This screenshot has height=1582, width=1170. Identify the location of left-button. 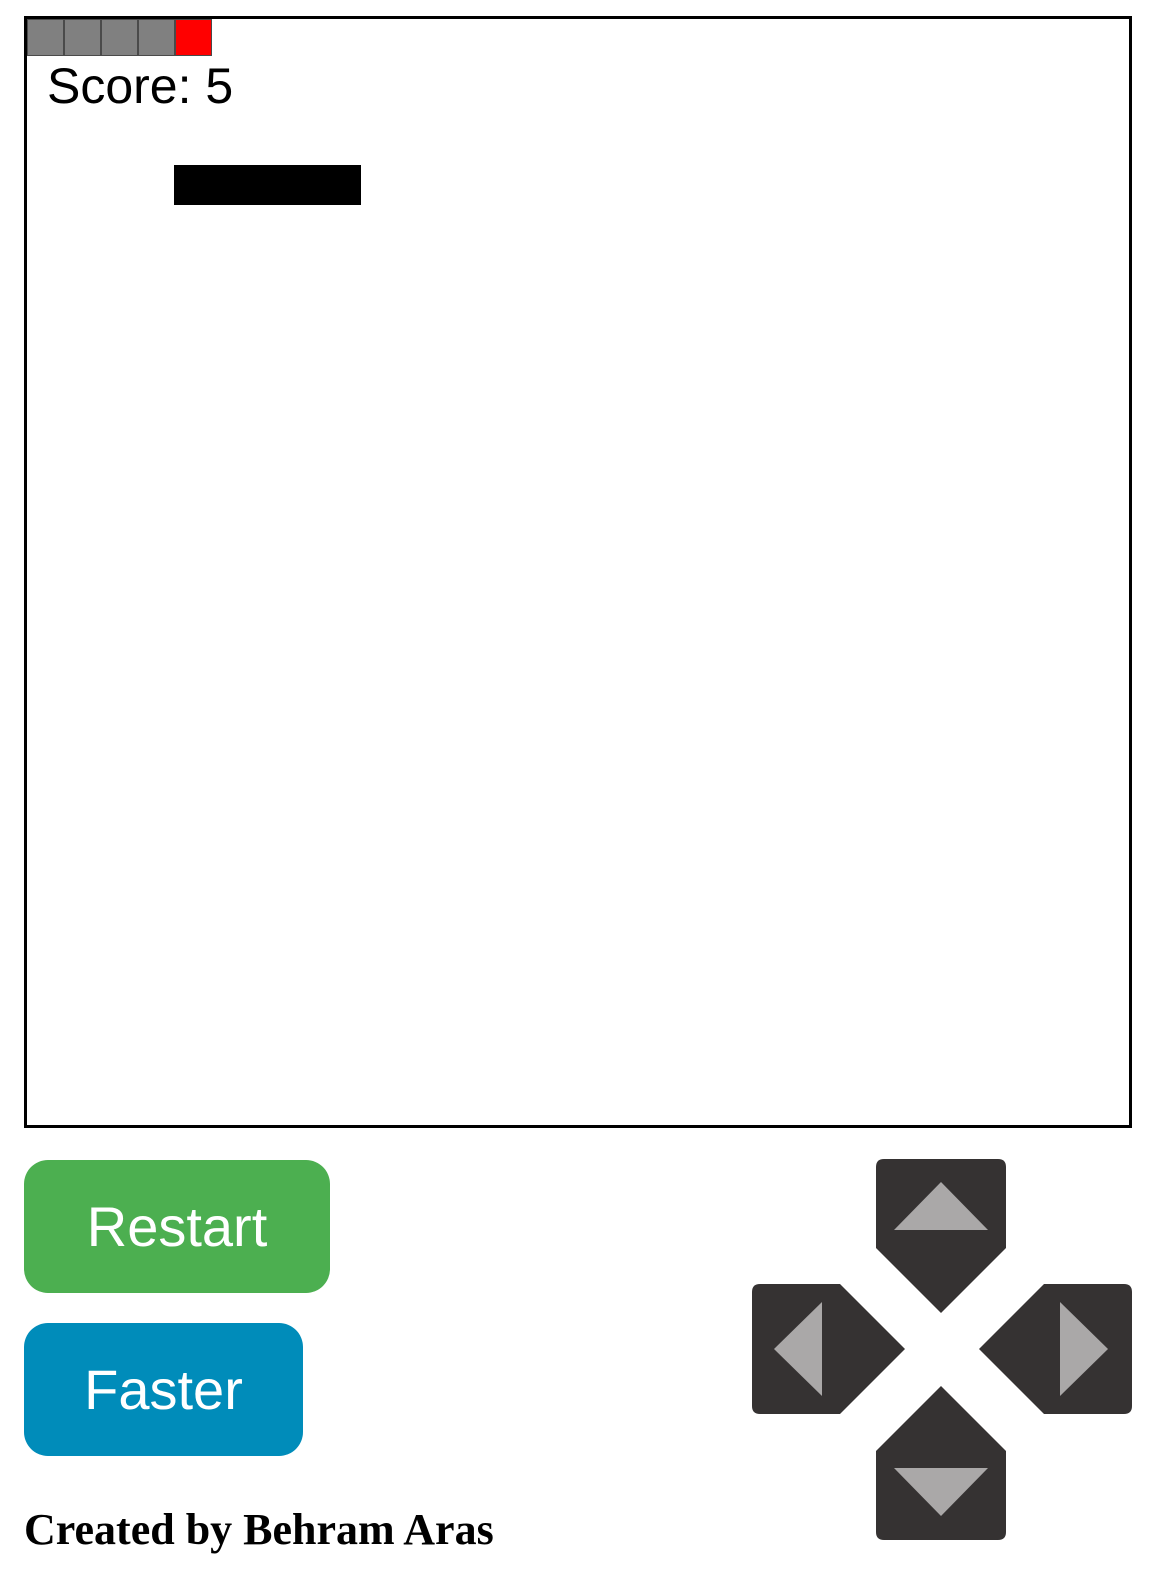
(828, 1349).